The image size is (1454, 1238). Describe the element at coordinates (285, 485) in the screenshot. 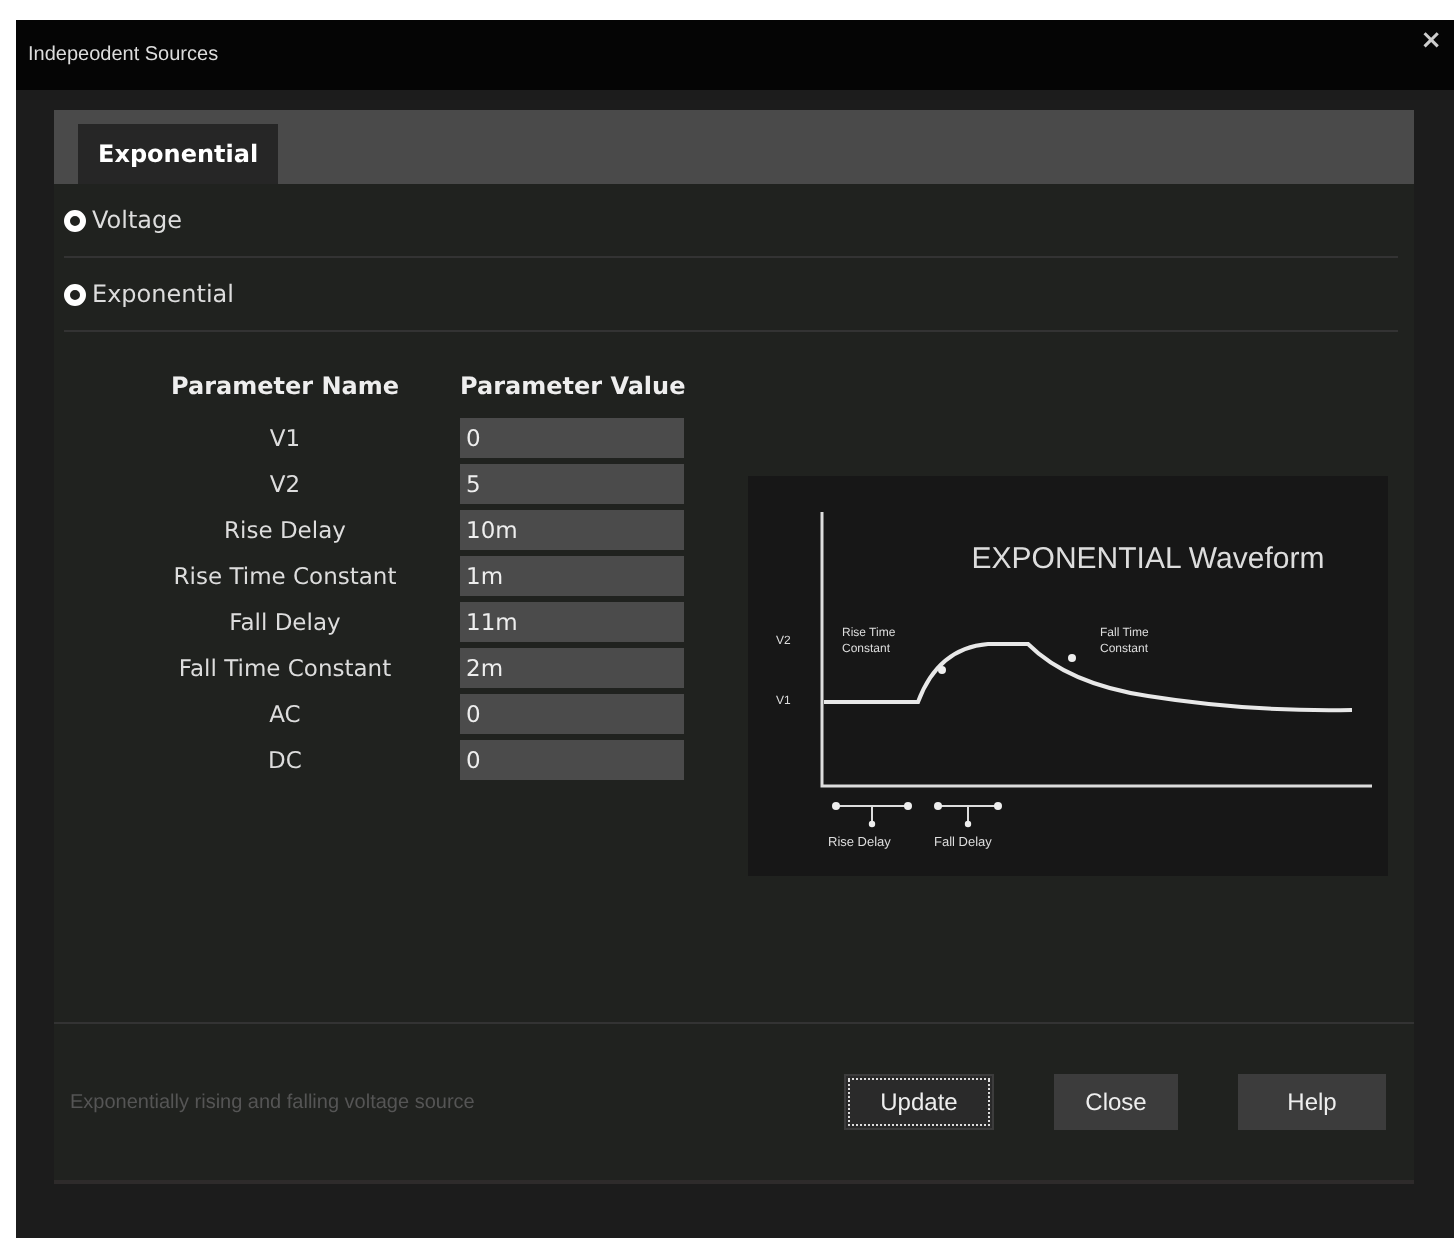

I see `parameter-name: V2` at that location.